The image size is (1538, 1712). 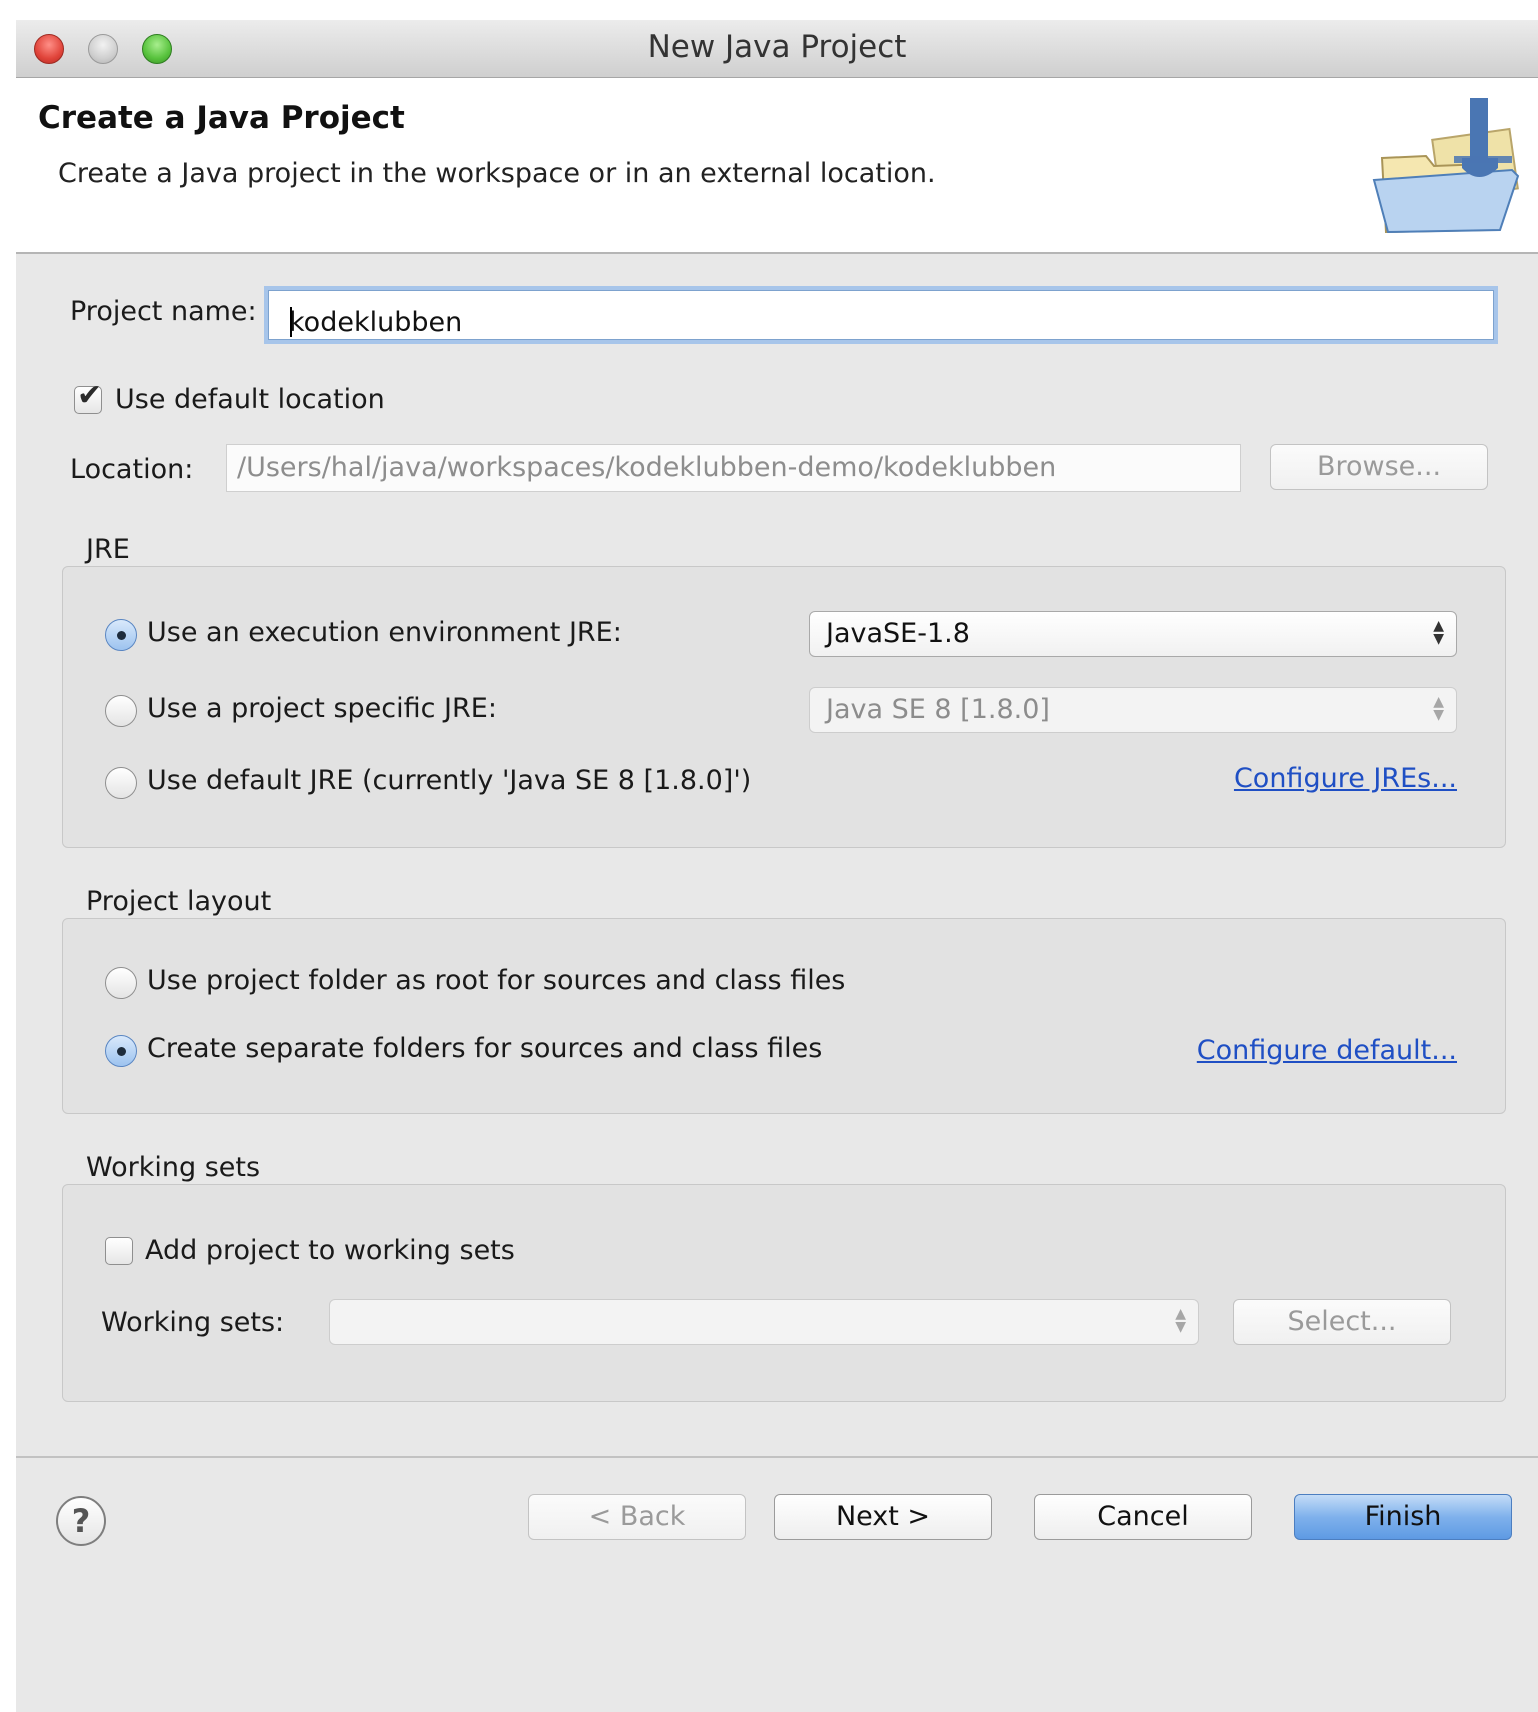 I want to click on java-project-folder-icon, so click(x=1446, y=166).